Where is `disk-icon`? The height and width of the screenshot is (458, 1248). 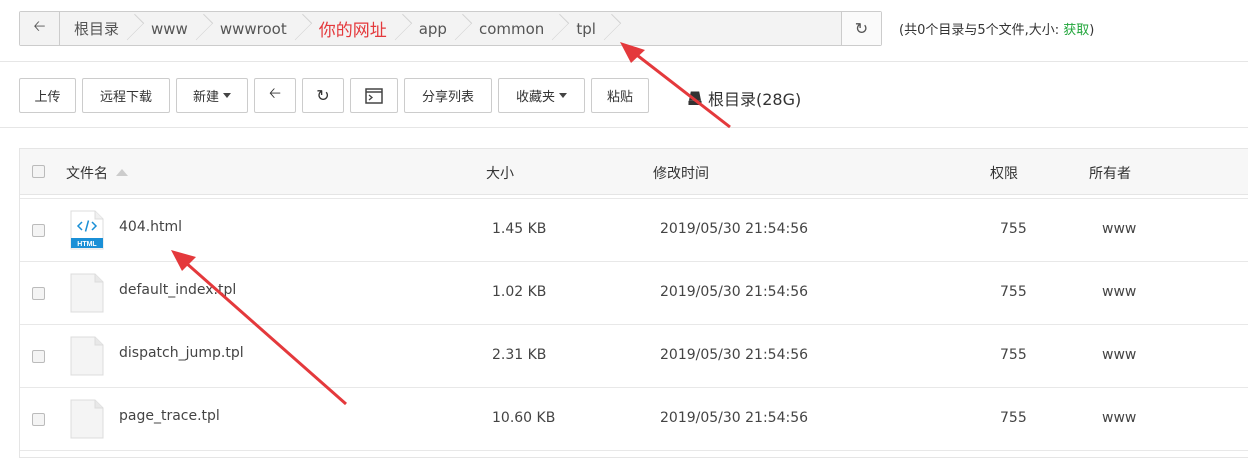
disk-icon is located at coordinates (695, 98).